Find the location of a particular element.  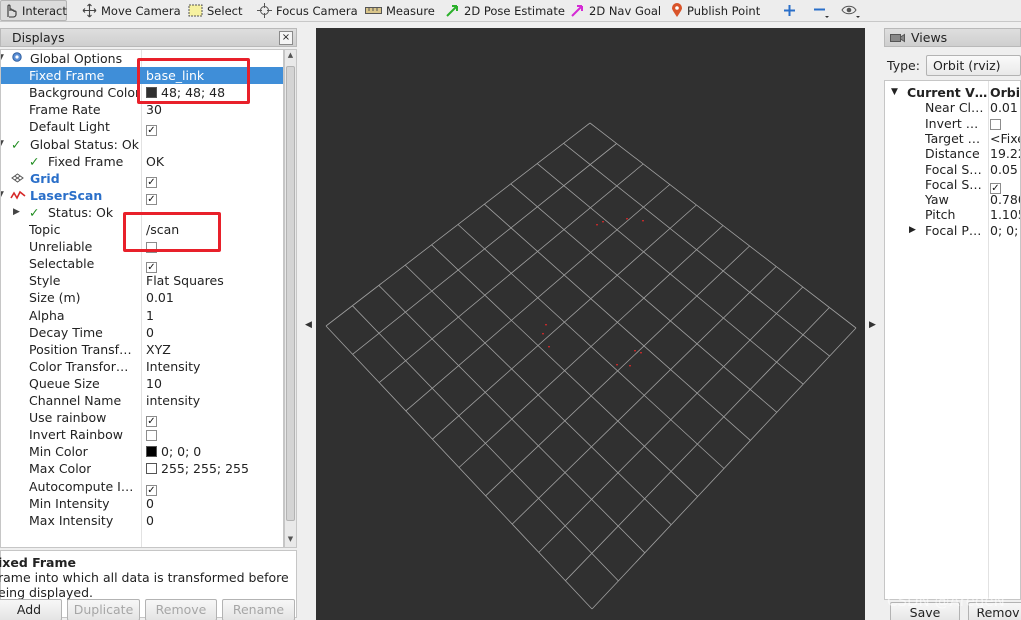

interact-tool-button: Interact is located at coordinates (33, 10).